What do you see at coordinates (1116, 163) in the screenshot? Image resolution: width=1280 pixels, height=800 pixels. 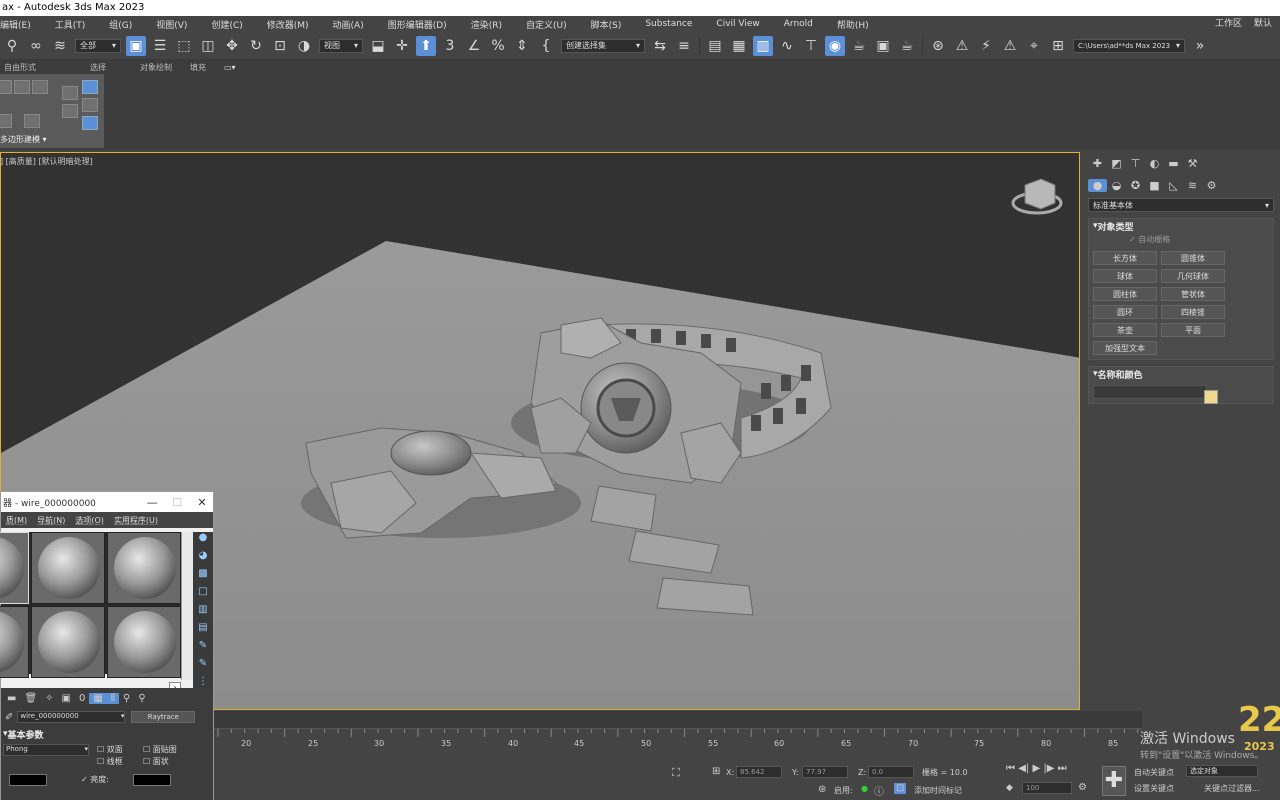 I see `modify-tab-icon: ◩` at bounding box center [1116, 163].